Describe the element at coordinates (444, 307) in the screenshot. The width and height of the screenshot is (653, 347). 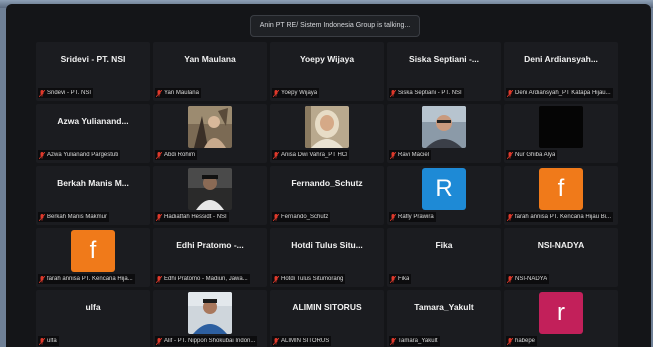
I see `participant-display-name: Tamara_Yakult` at that location.